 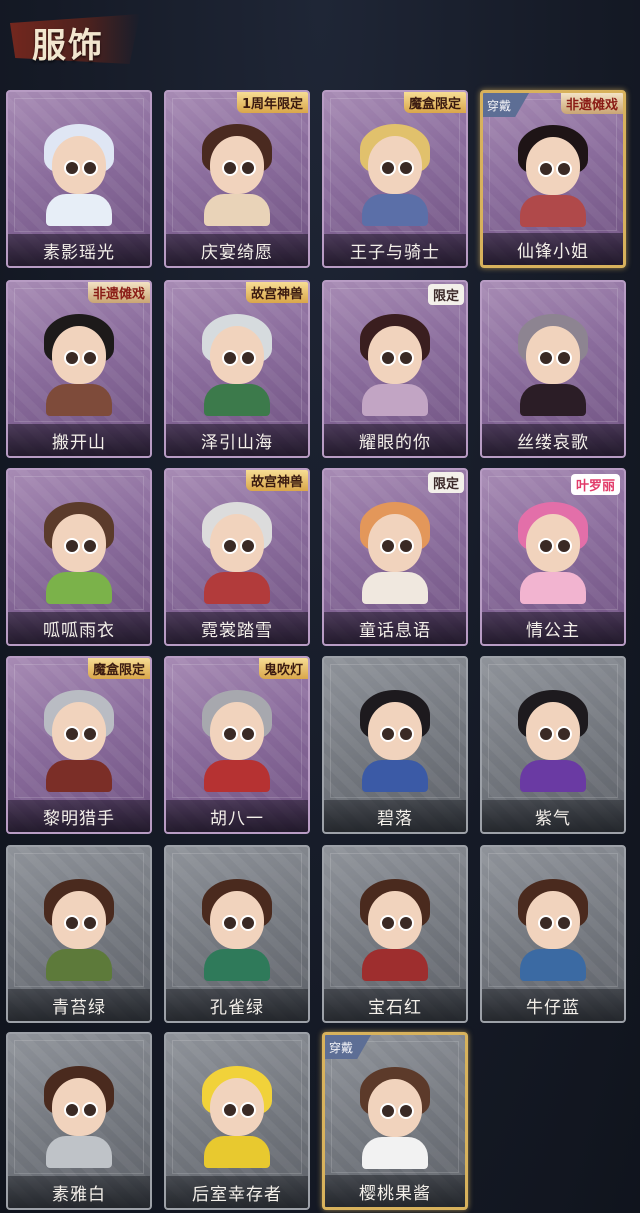 I want to click on costume-name: 王子与骑士, so click(x=395, y=252).